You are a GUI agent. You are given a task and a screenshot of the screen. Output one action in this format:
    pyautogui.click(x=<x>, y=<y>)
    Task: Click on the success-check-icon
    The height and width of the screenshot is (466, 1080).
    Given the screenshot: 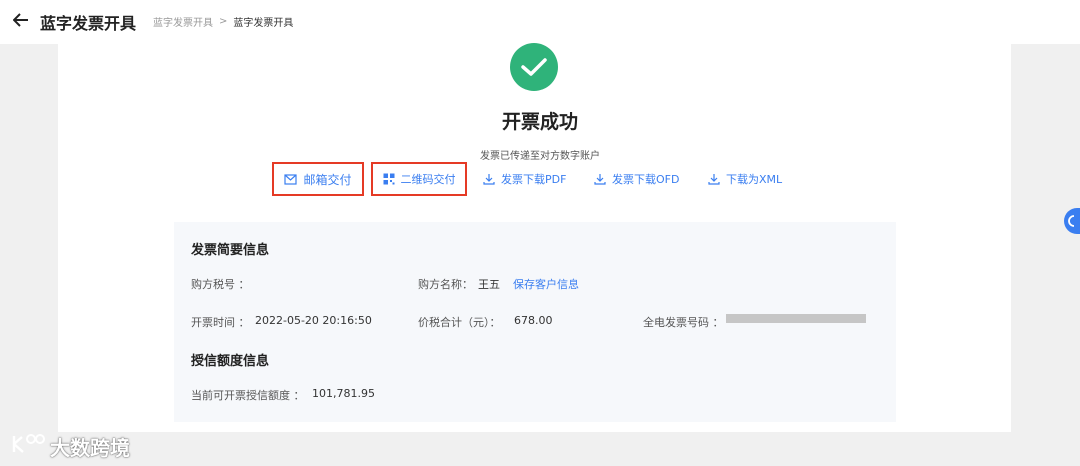 What is the action you would take?
    pyautogui.click(x=534, y=67)
    